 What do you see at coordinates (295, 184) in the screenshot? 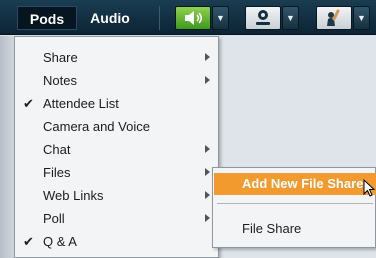
I see `add-new-file-share-item: Add New File Share` at bounding box center [295, 184].